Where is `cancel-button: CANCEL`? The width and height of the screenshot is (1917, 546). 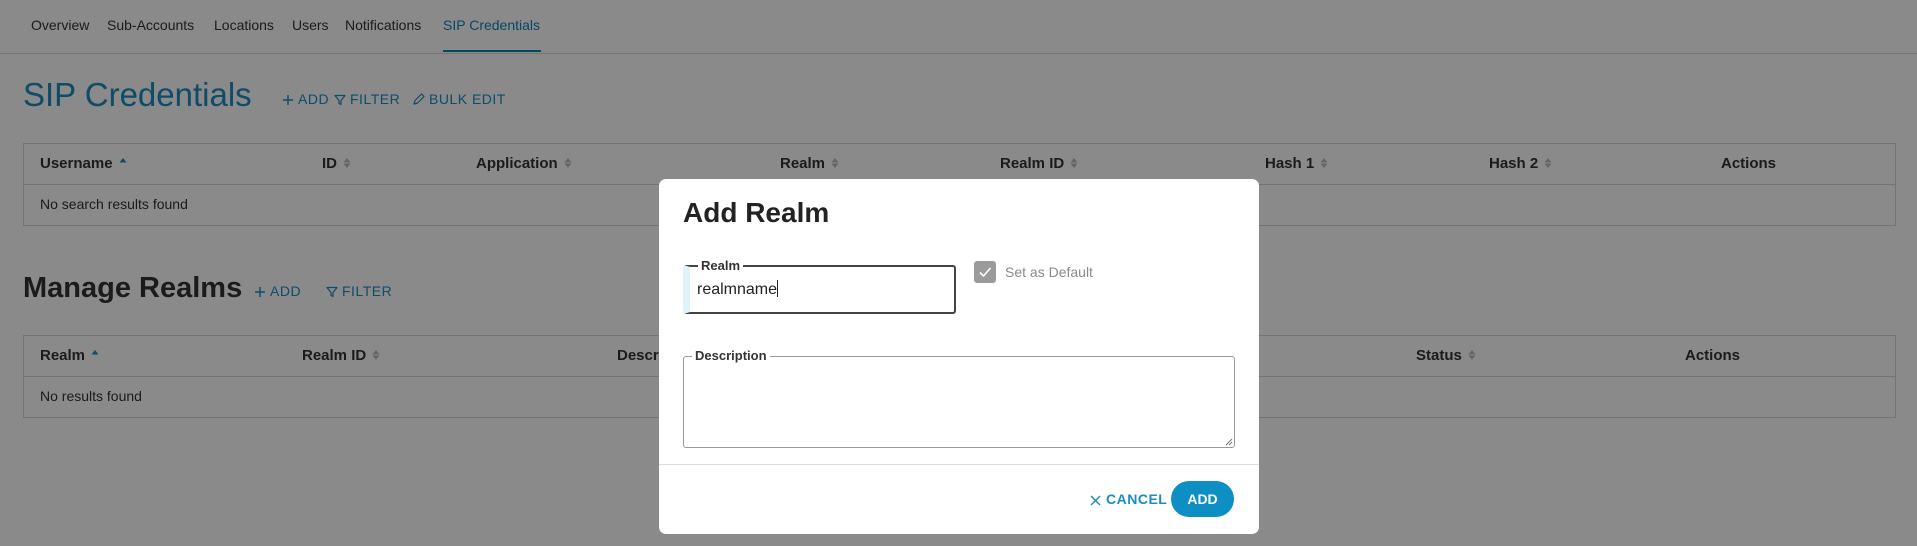 cancel-button: CANCEL is located at coordinates (1128, 499).